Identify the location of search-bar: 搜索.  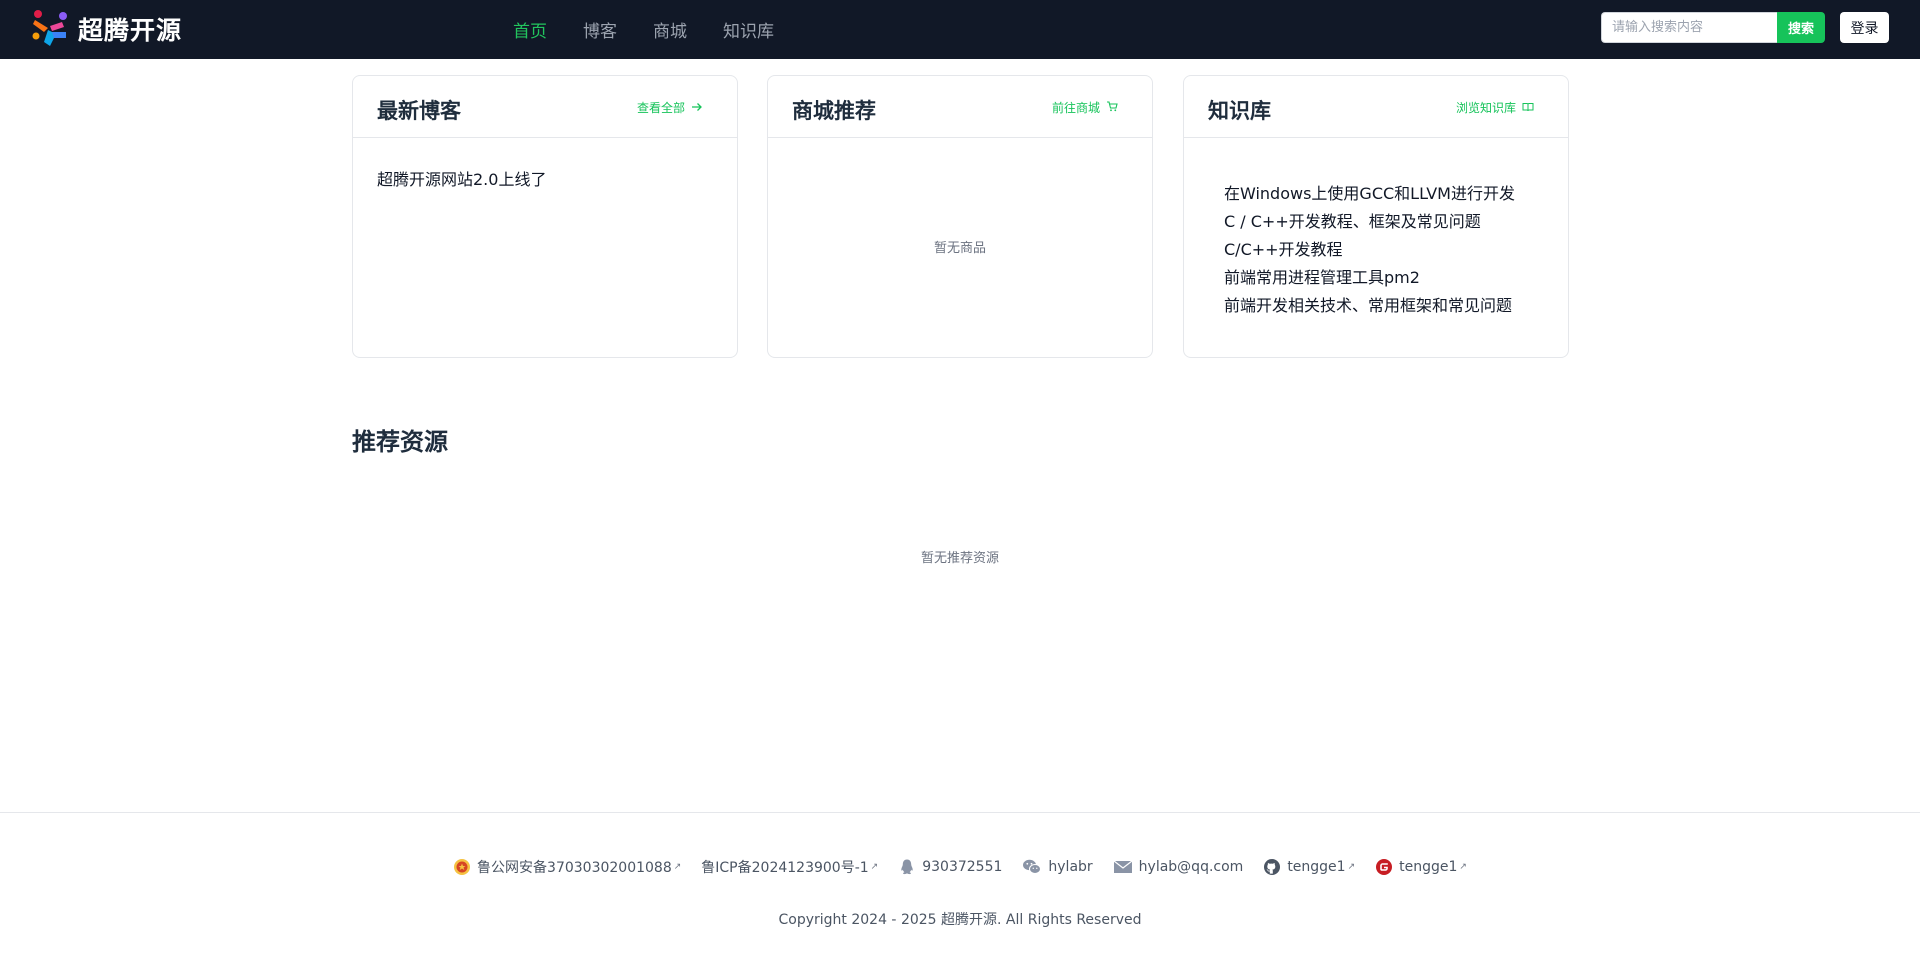
(1713, 27).